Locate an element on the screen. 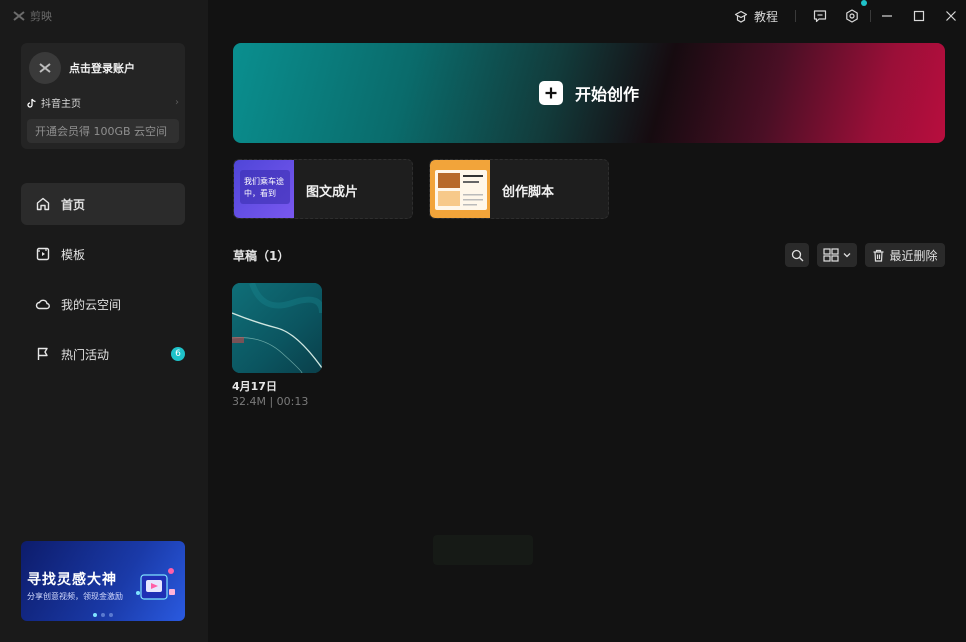 The image size is (966, 642). maximize-icon is located at coordinates (919, 16).